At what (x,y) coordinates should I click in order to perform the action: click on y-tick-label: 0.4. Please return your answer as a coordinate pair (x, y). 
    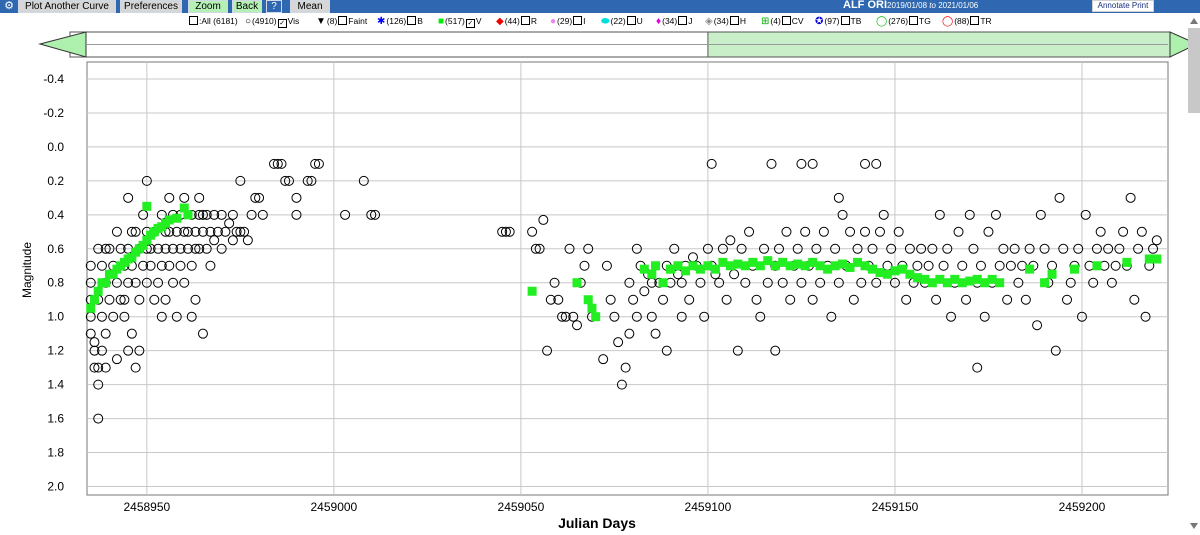
    Looking at the image, I should click on (55, 215).